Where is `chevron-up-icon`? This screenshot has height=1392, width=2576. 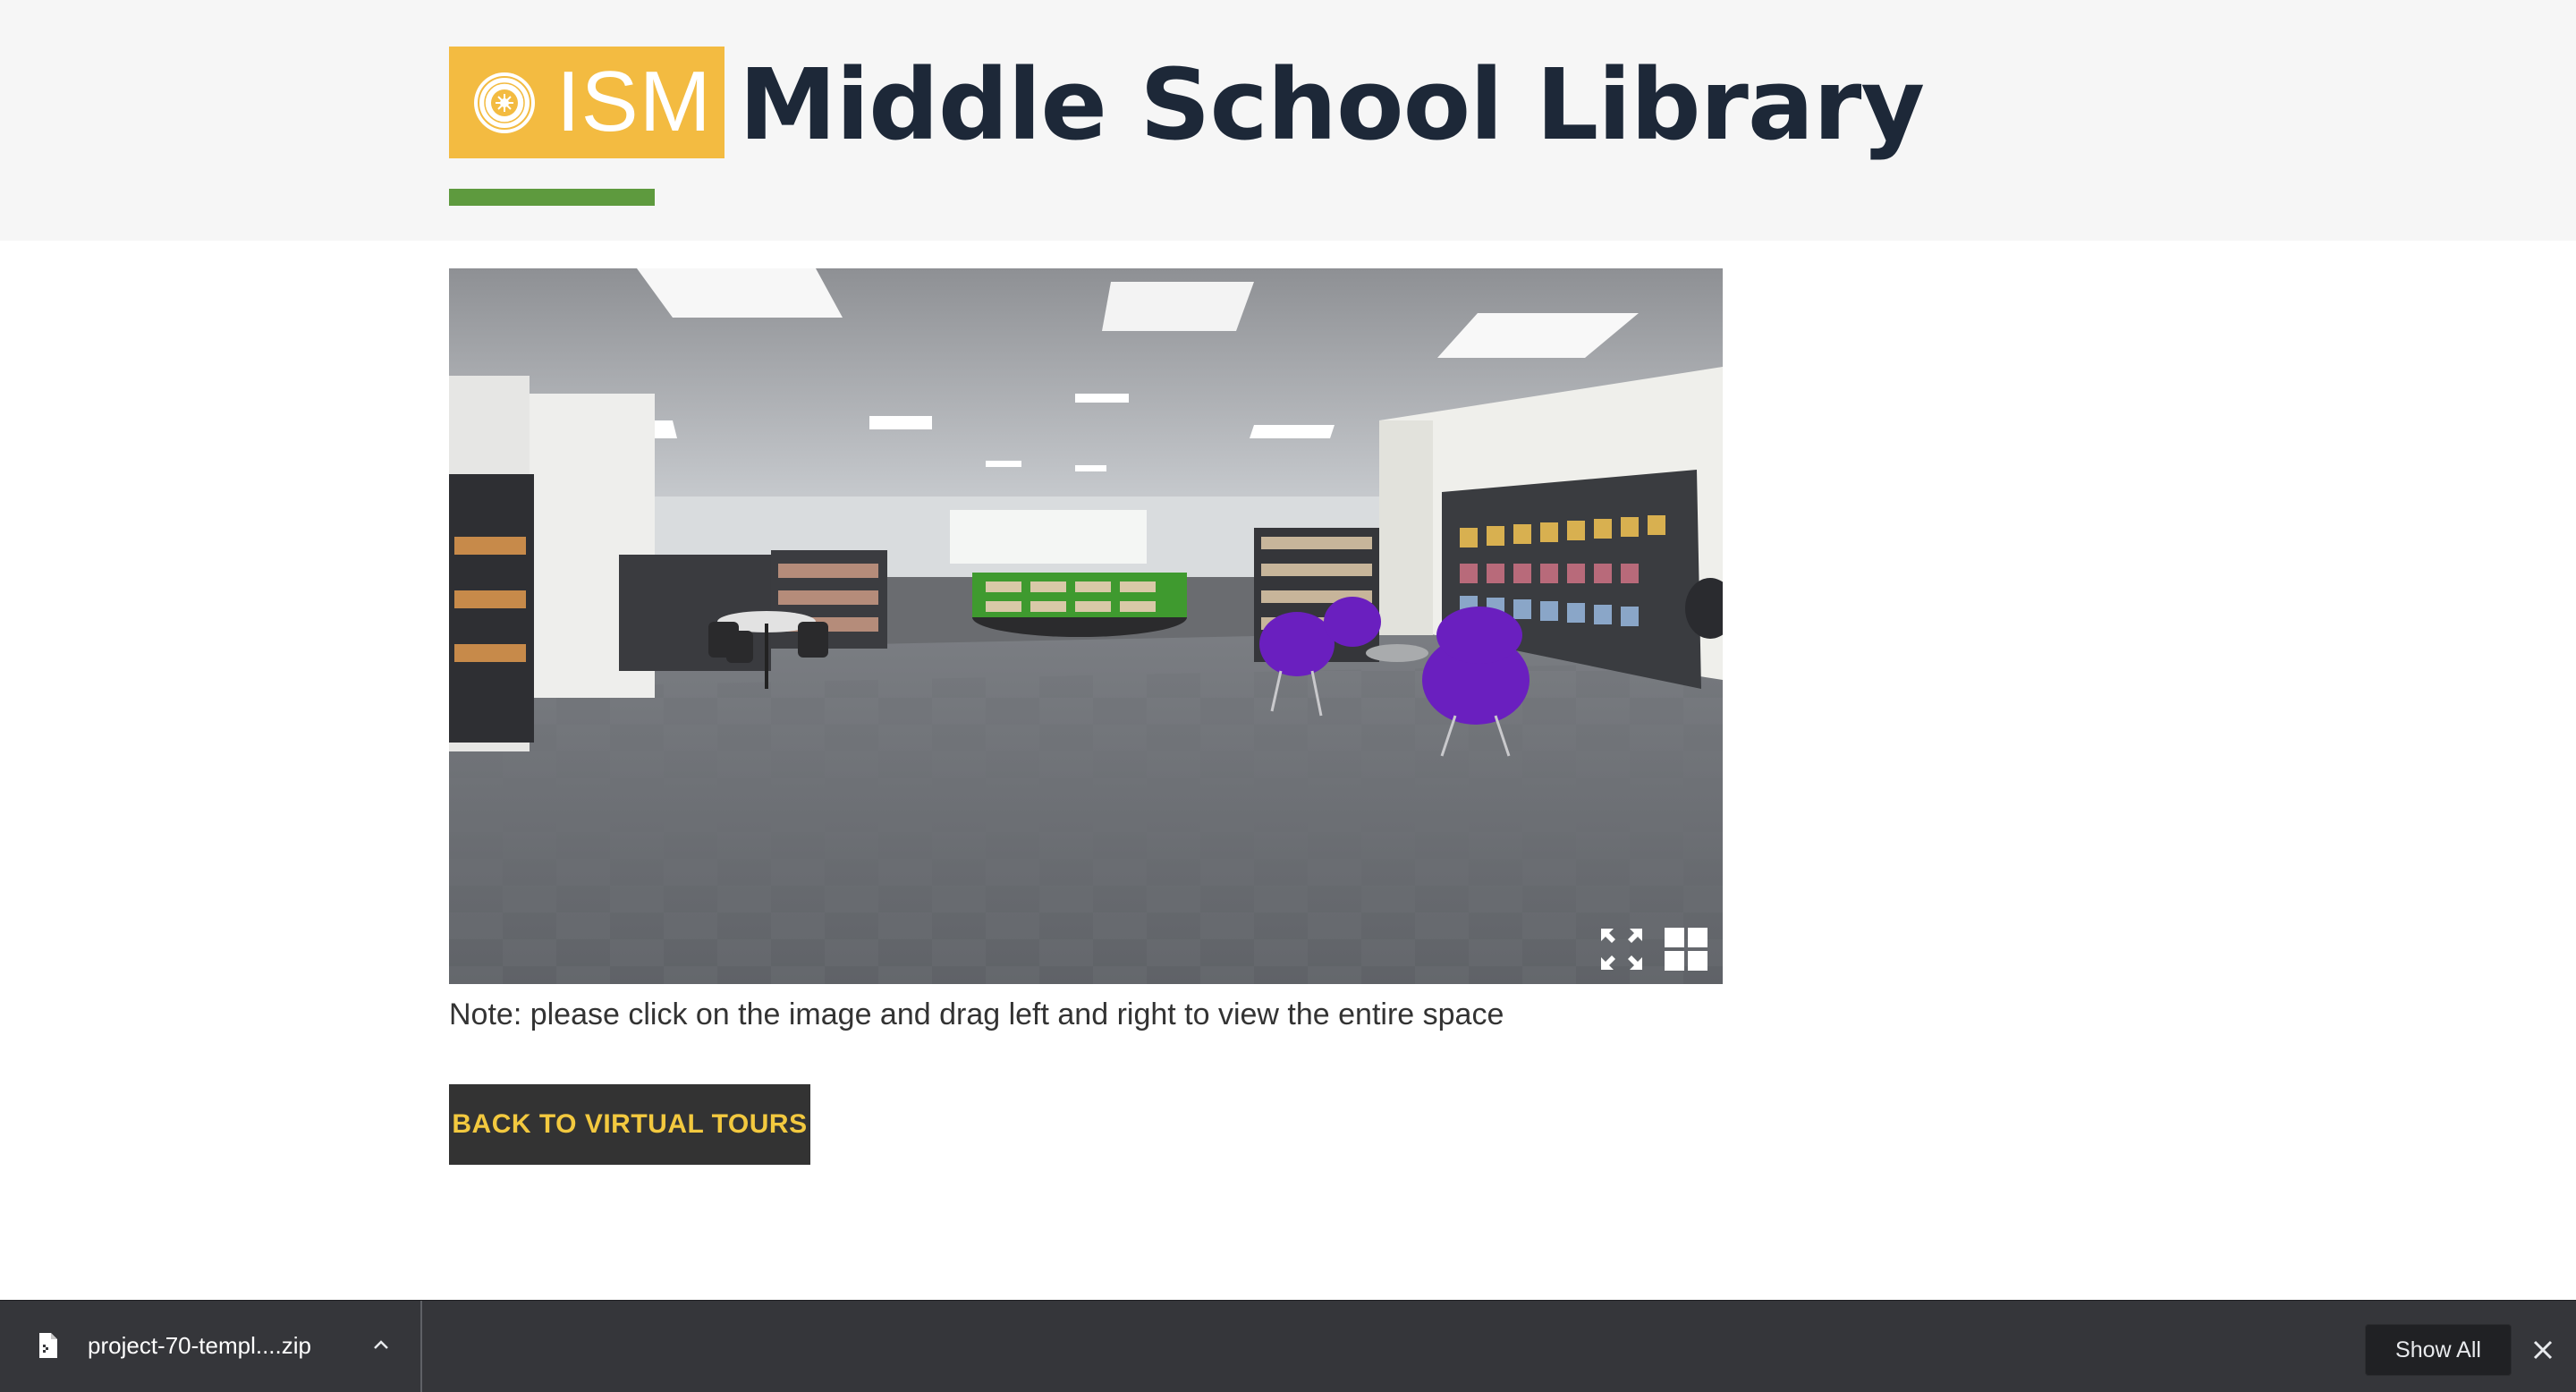 chevron-up-icon is located at coordinates (381, 1345).